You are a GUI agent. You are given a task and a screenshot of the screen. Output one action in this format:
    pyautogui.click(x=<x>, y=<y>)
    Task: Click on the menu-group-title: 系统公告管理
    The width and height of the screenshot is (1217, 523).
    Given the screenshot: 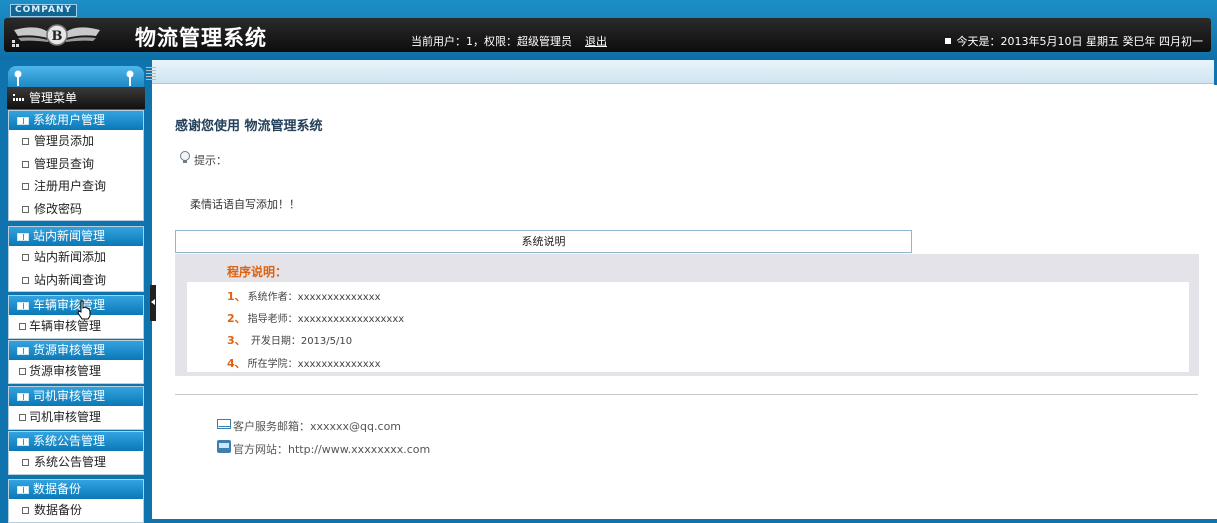 What is the action you would take?
    pyautogui.click(x=76, y=441)
    